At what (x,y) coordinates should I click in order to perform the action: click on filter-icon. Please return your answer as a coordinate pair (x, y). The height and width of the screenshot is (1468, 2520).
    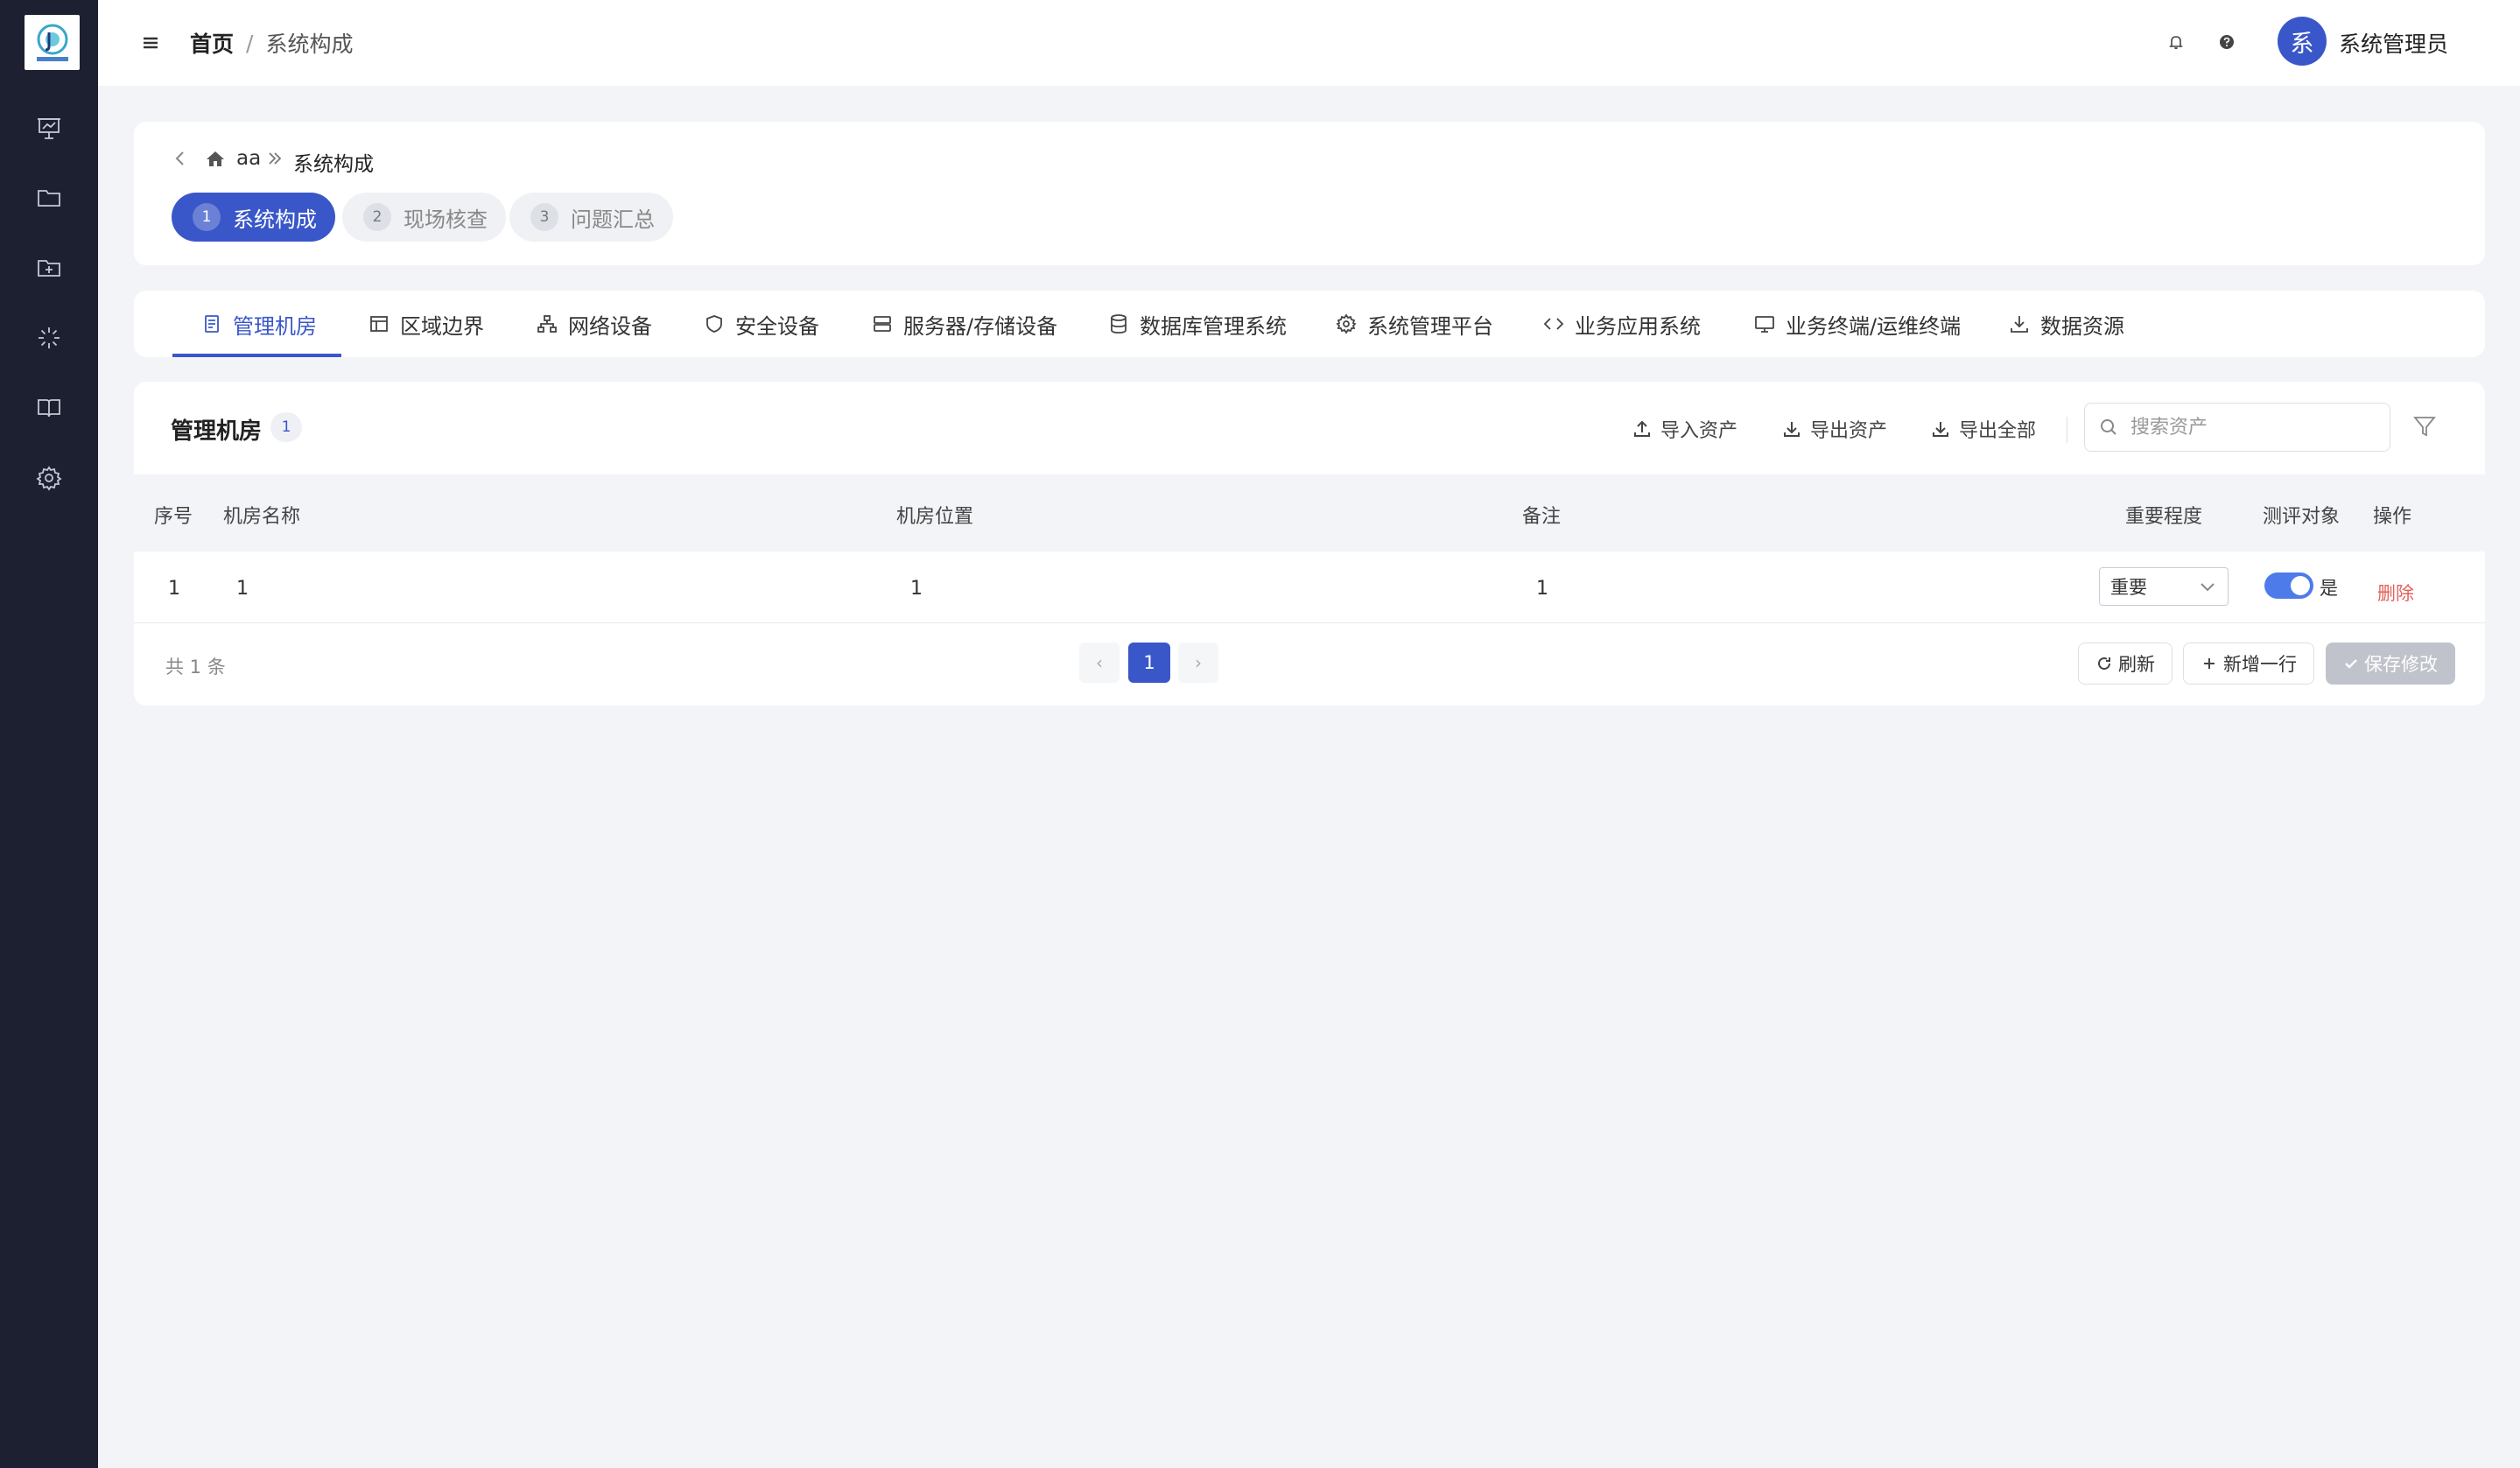
    Looking at the image, I should click on (2424, 427).